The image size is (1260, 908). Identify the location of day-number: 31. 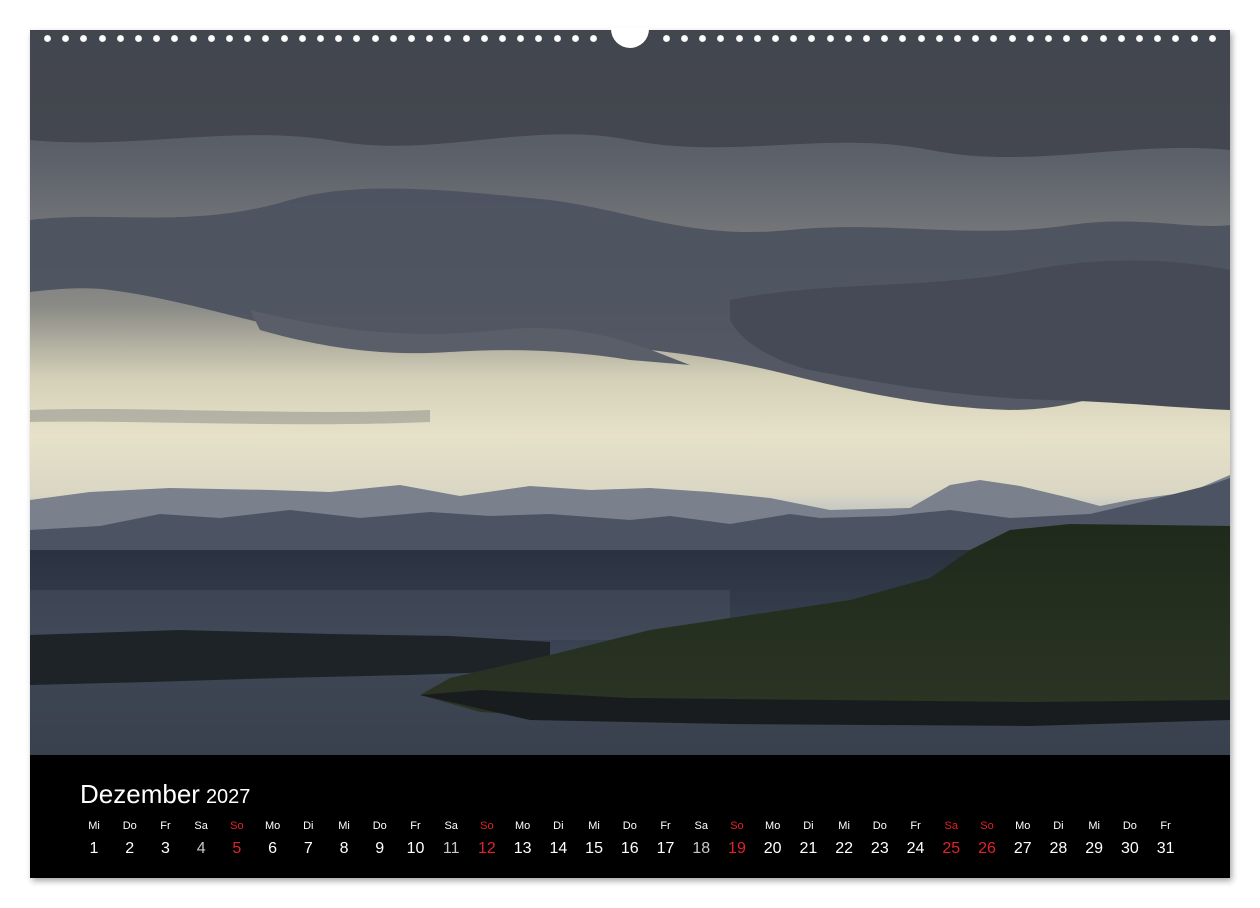
(1165, 848).